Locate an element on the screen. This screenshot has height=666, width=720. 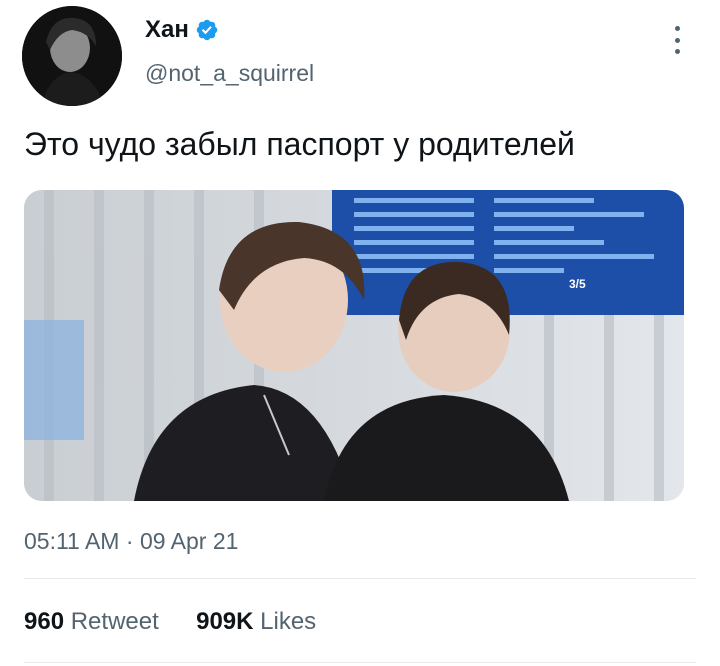
author-name-row: Хан is located at coordinates (182, 30).